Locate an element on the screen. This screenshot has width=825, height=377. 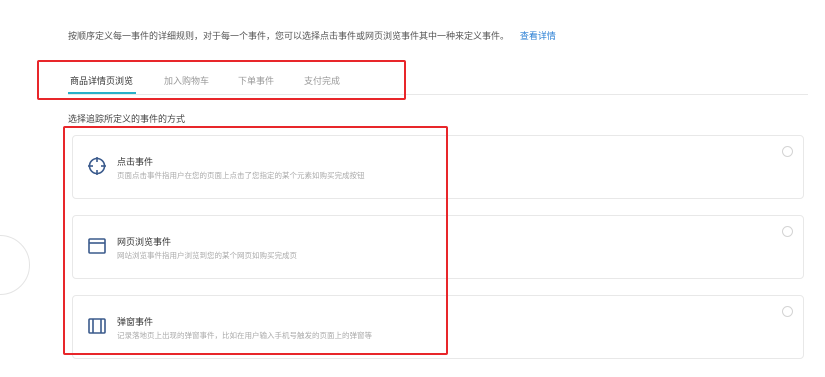
side-scroll-handle is located at coordinates (15, 265).